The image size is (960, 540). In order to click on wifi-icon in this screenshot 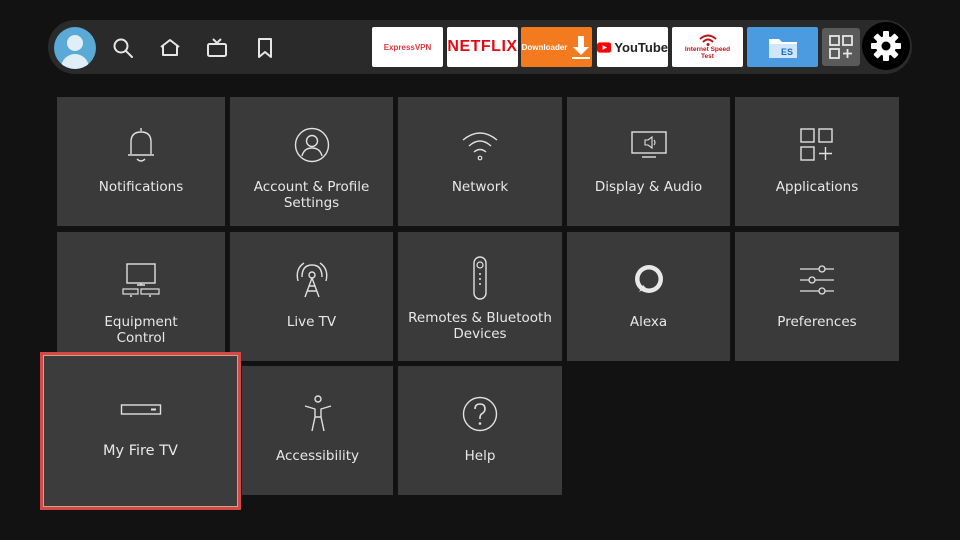, I will do `click(480, 145)`.